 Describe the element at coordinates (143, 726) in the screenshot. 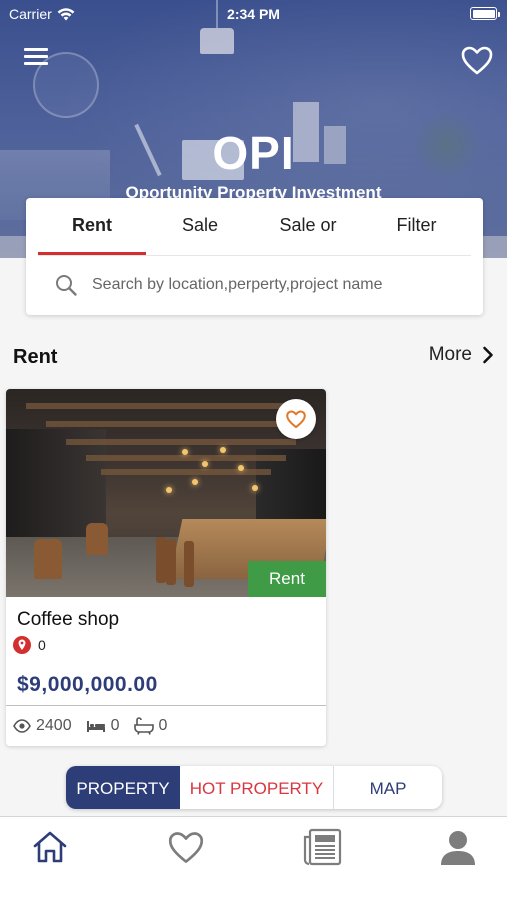

I see `bathtub-icon` at that location.